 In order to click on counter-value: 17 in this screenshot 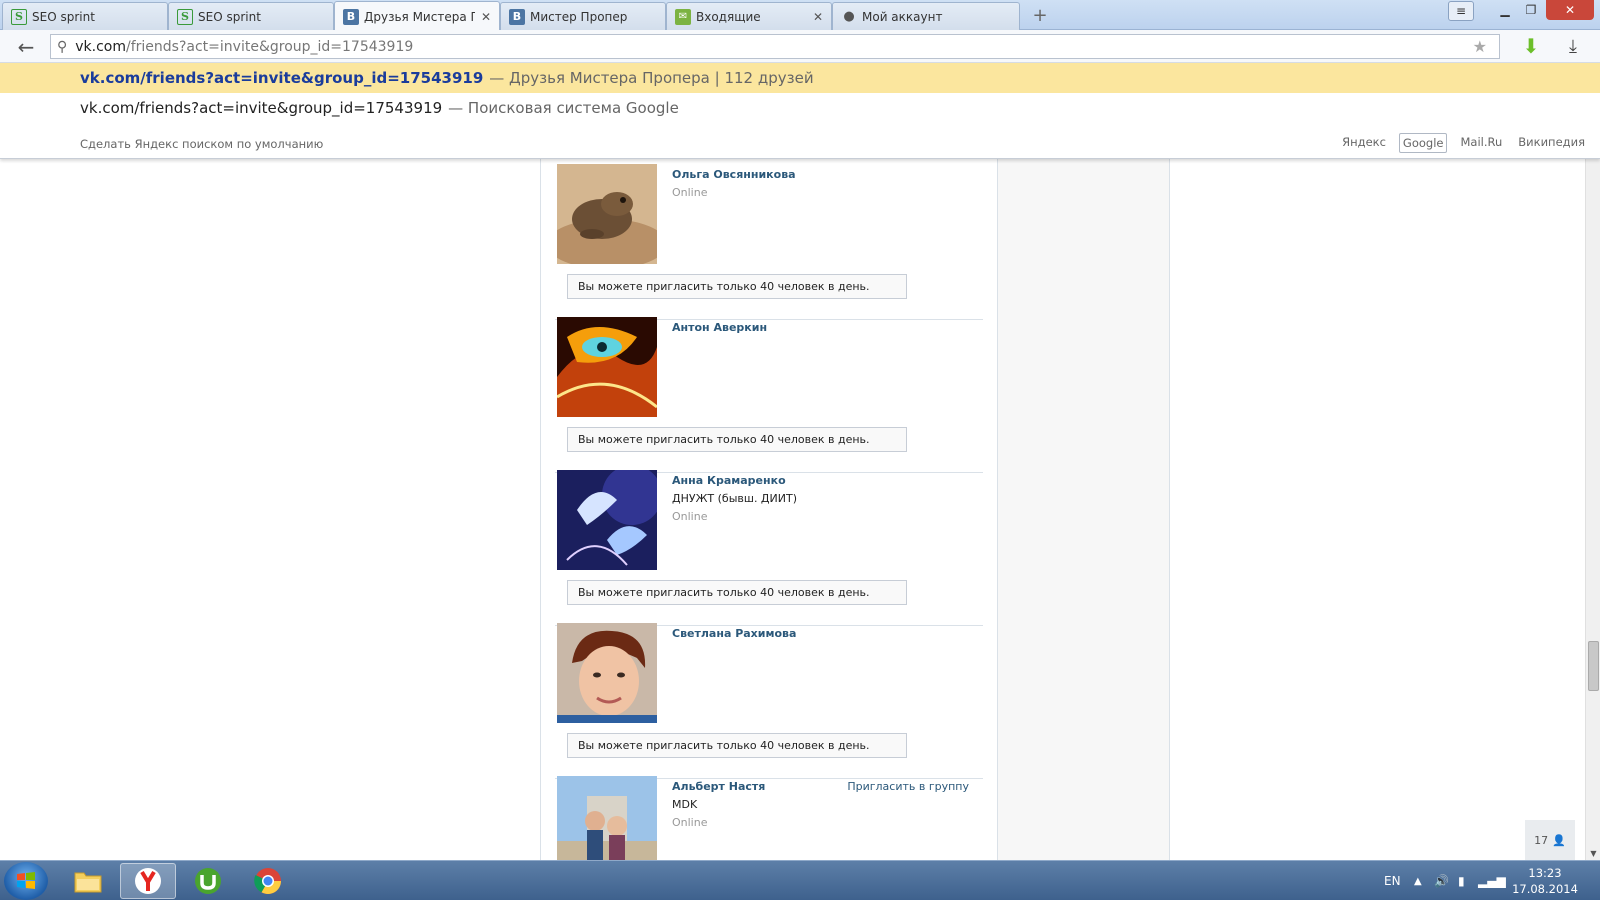, I will do `click(1541, 840)`.